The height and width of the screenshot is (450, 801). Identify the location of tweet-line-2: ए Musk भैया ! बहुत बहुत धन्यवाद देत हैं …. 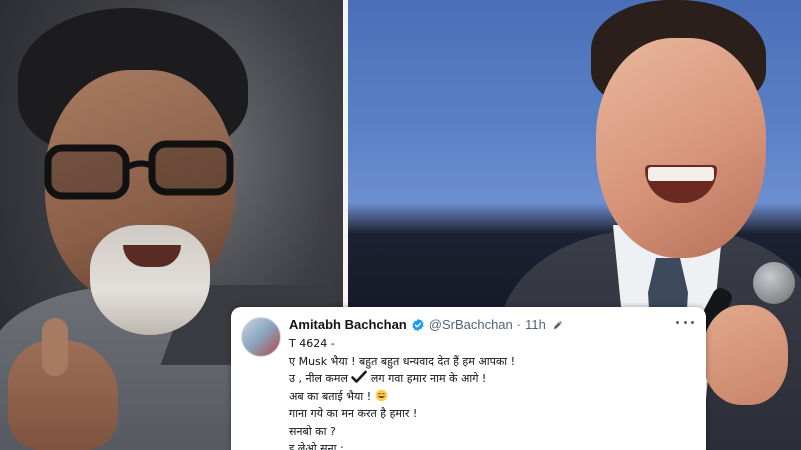
(402, 361).